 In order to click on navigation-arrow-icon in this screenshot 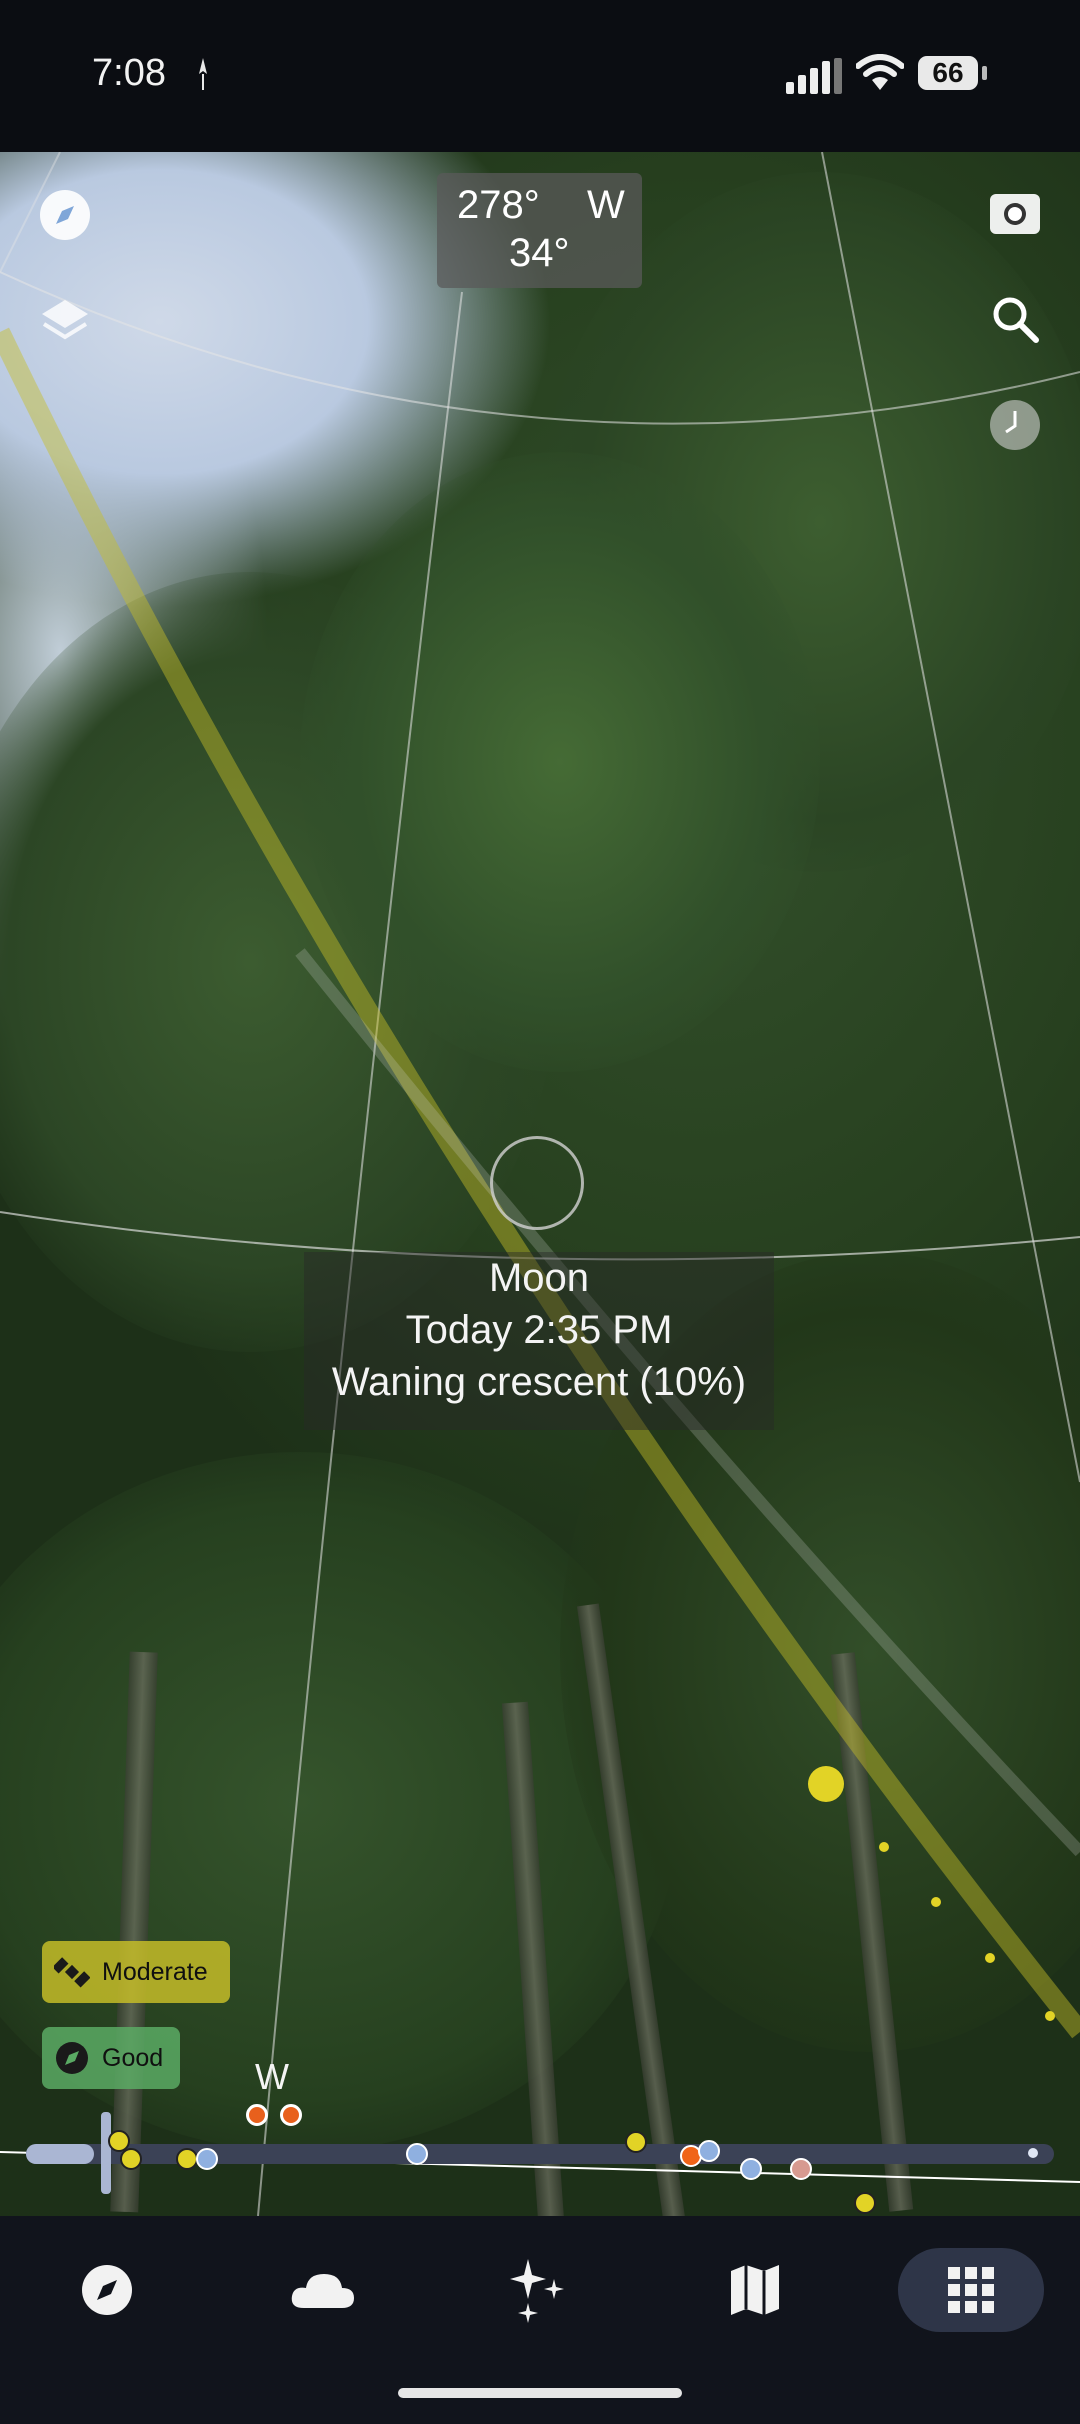, I will do `click(203, 74)`.